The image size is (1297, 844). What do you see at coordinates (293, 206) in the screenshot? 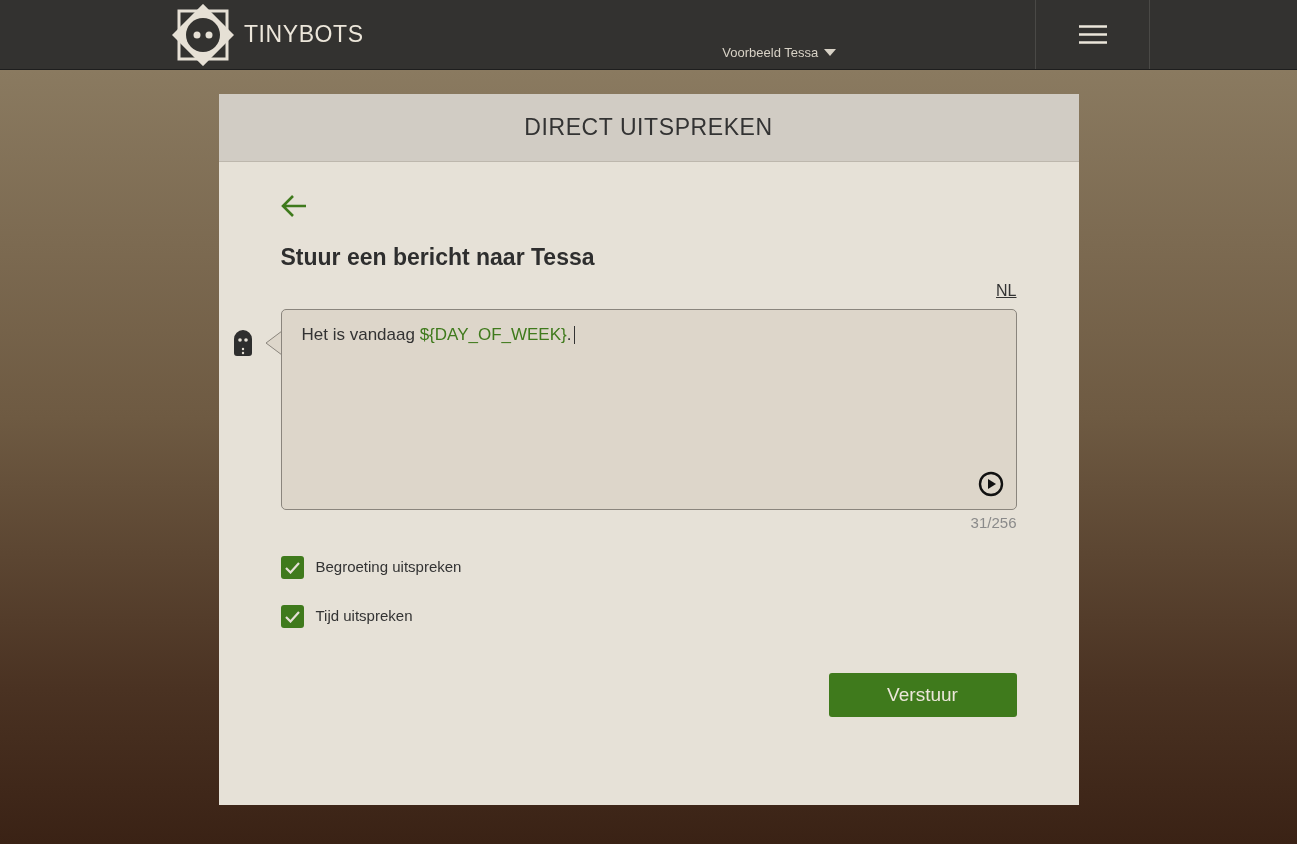
I see `back-arrow-icon` at bounding box center [293, 206].